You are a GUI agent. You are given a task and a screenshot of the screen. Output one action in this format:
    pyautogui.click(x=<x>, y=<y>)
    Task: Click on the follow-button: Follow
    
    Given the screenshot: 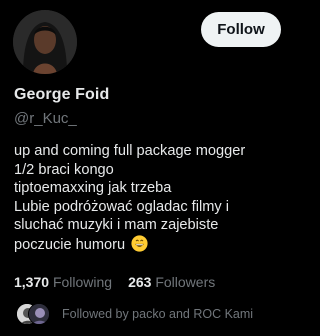 What is the action you would take?
    pyautogui.click(x=241, y=29)
    